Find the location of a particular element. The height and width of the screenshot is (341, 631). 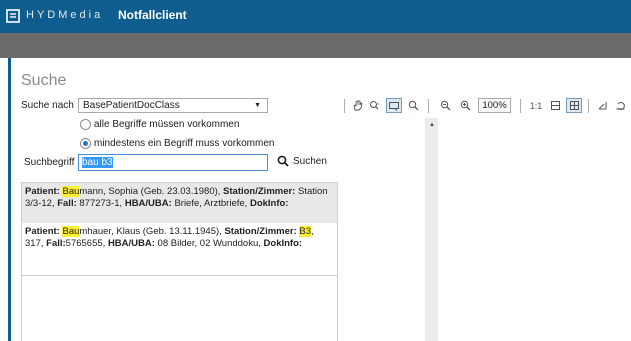

viewer-toolbar: ± 100% 1:1 is located at coordinates (486, 106).